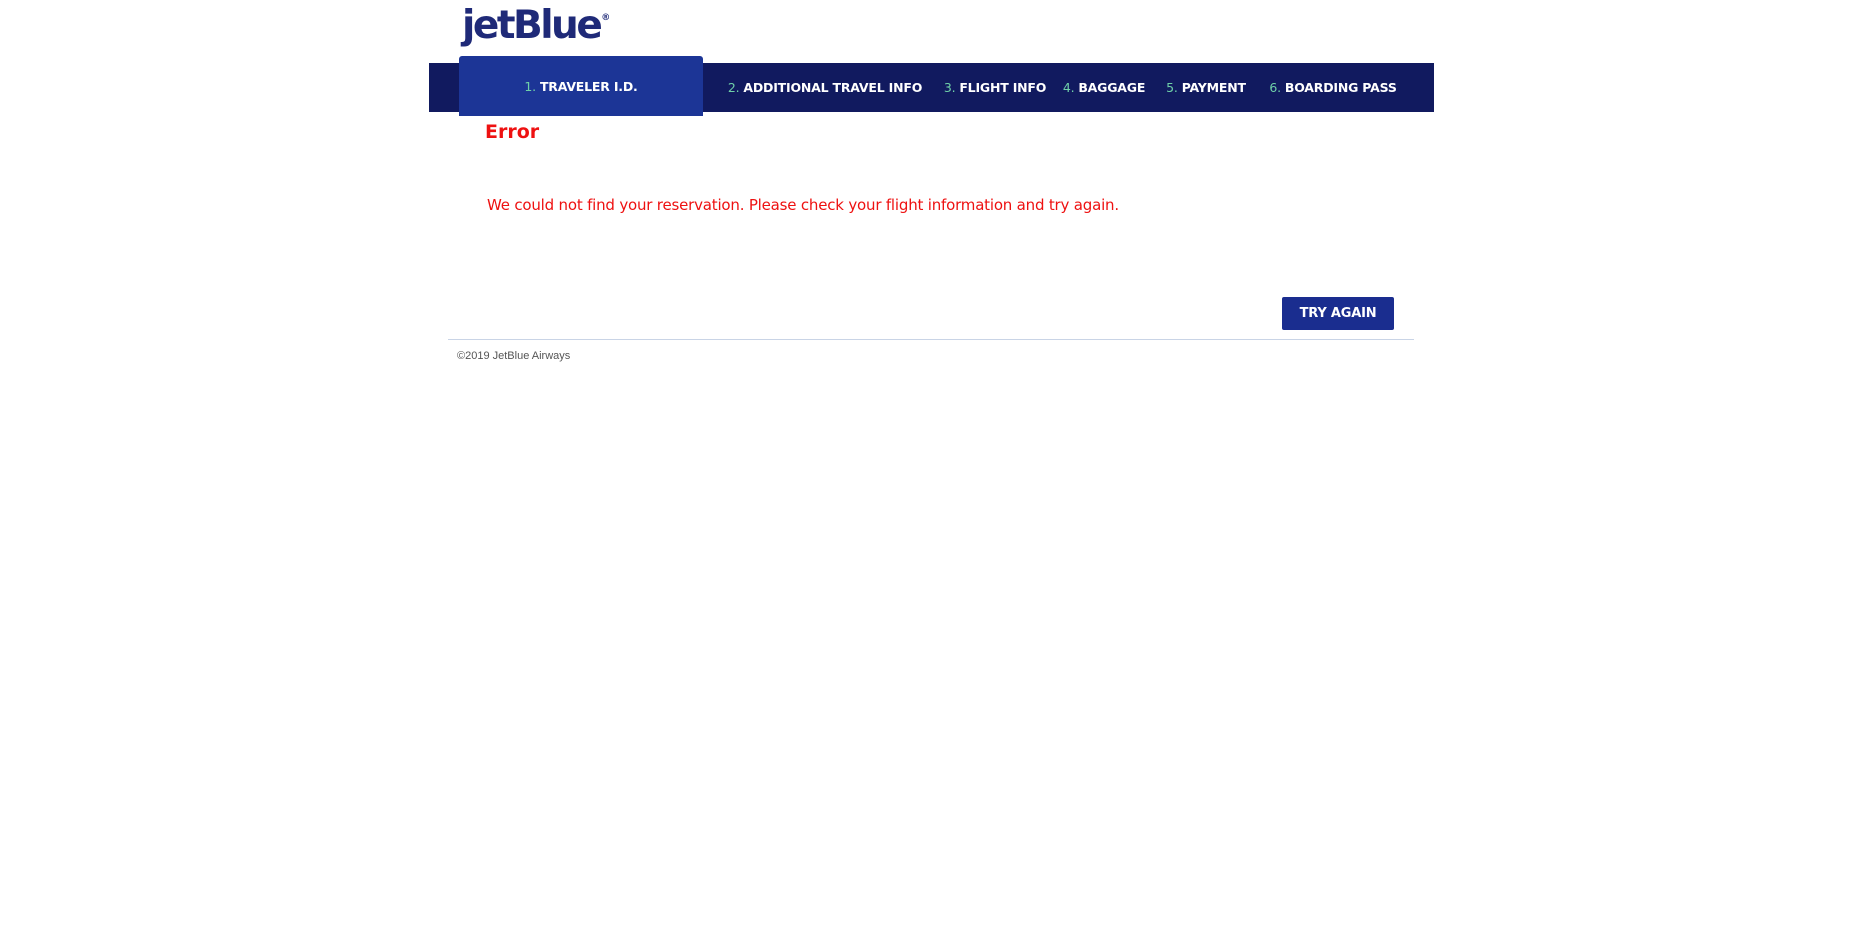 This screenshot has width=1853, height=935. What do you see at coordinates (949, 87) in the screenshot?
I see `step-number: 3.` at bounding box center [949, 87].